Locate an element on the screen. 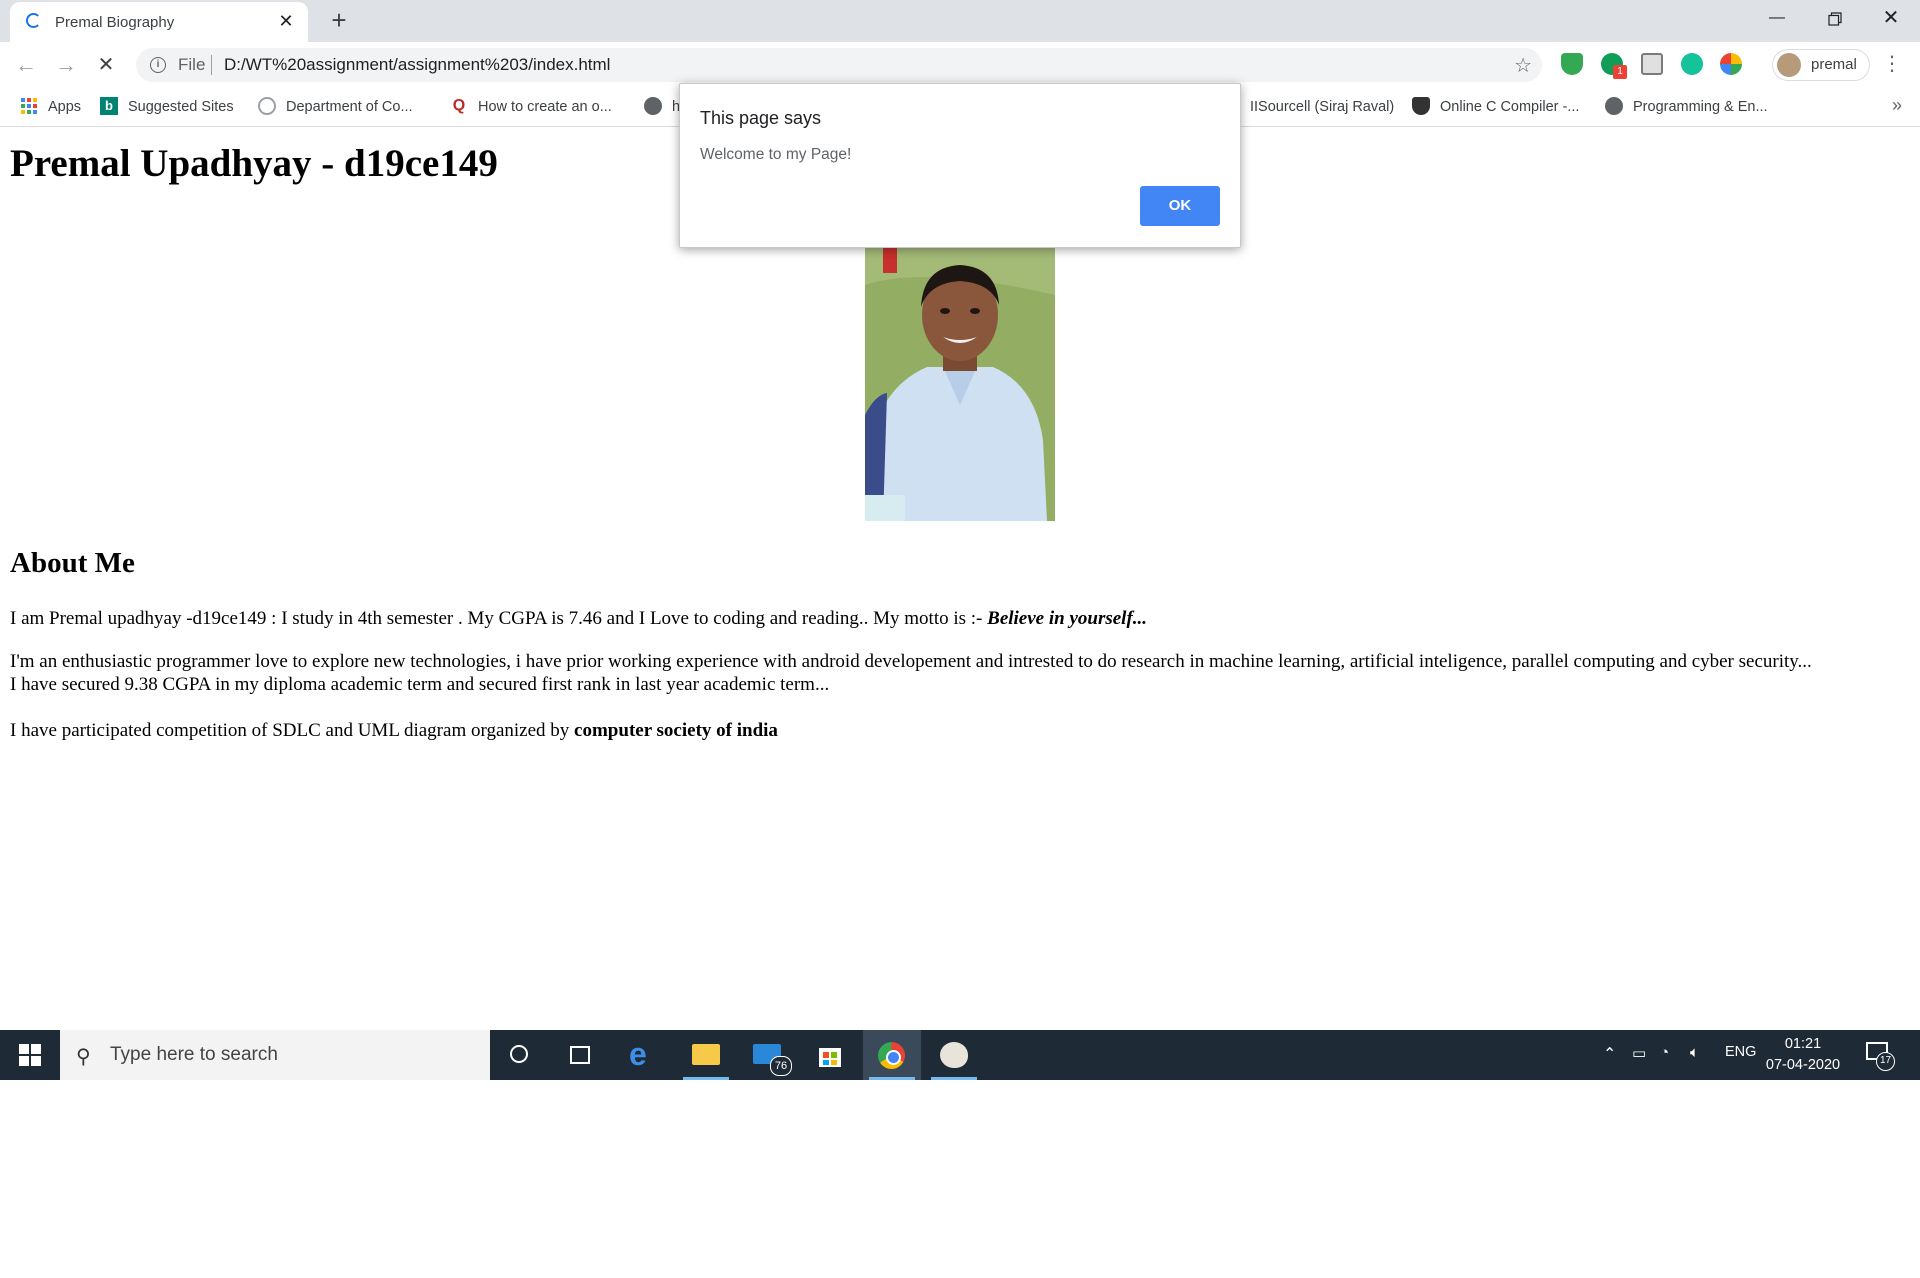 The image size is (1920, 1278). windows-logo-icon is located at coordinates (30, 1055).